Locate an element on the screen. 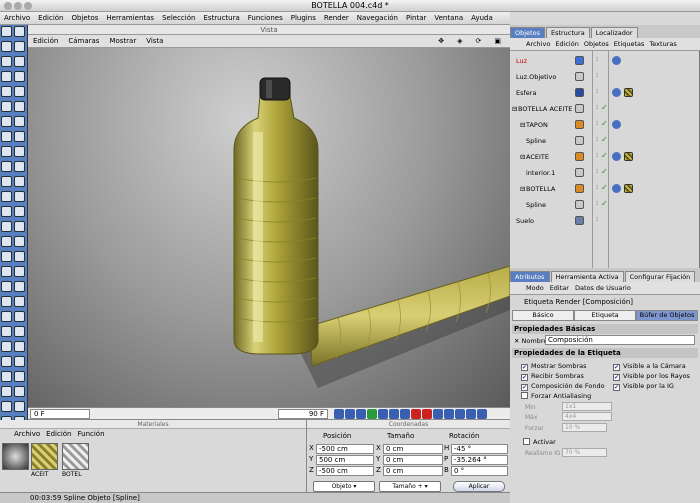 Image resolution: width=700 pixels, height=503 pixels. key-rotation-icon is located at coordinates (449, 414).